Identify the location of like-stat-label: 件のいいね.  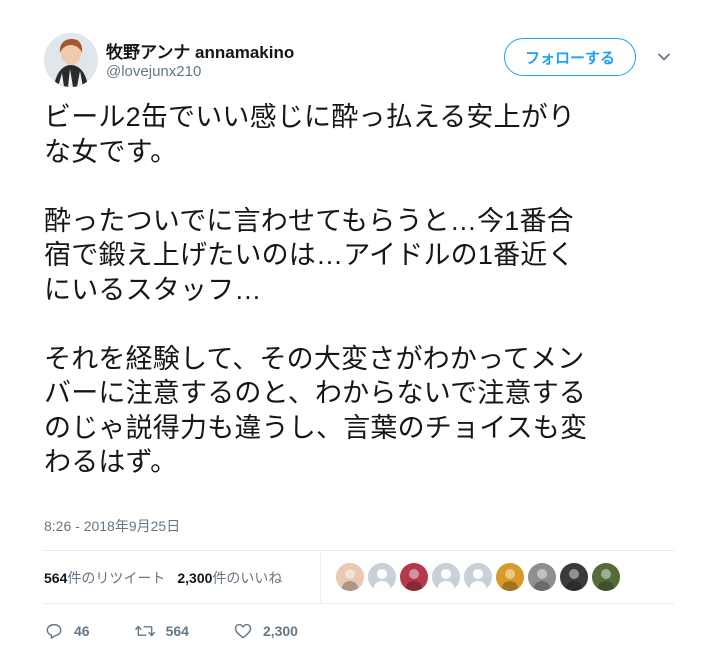
(247, 578).